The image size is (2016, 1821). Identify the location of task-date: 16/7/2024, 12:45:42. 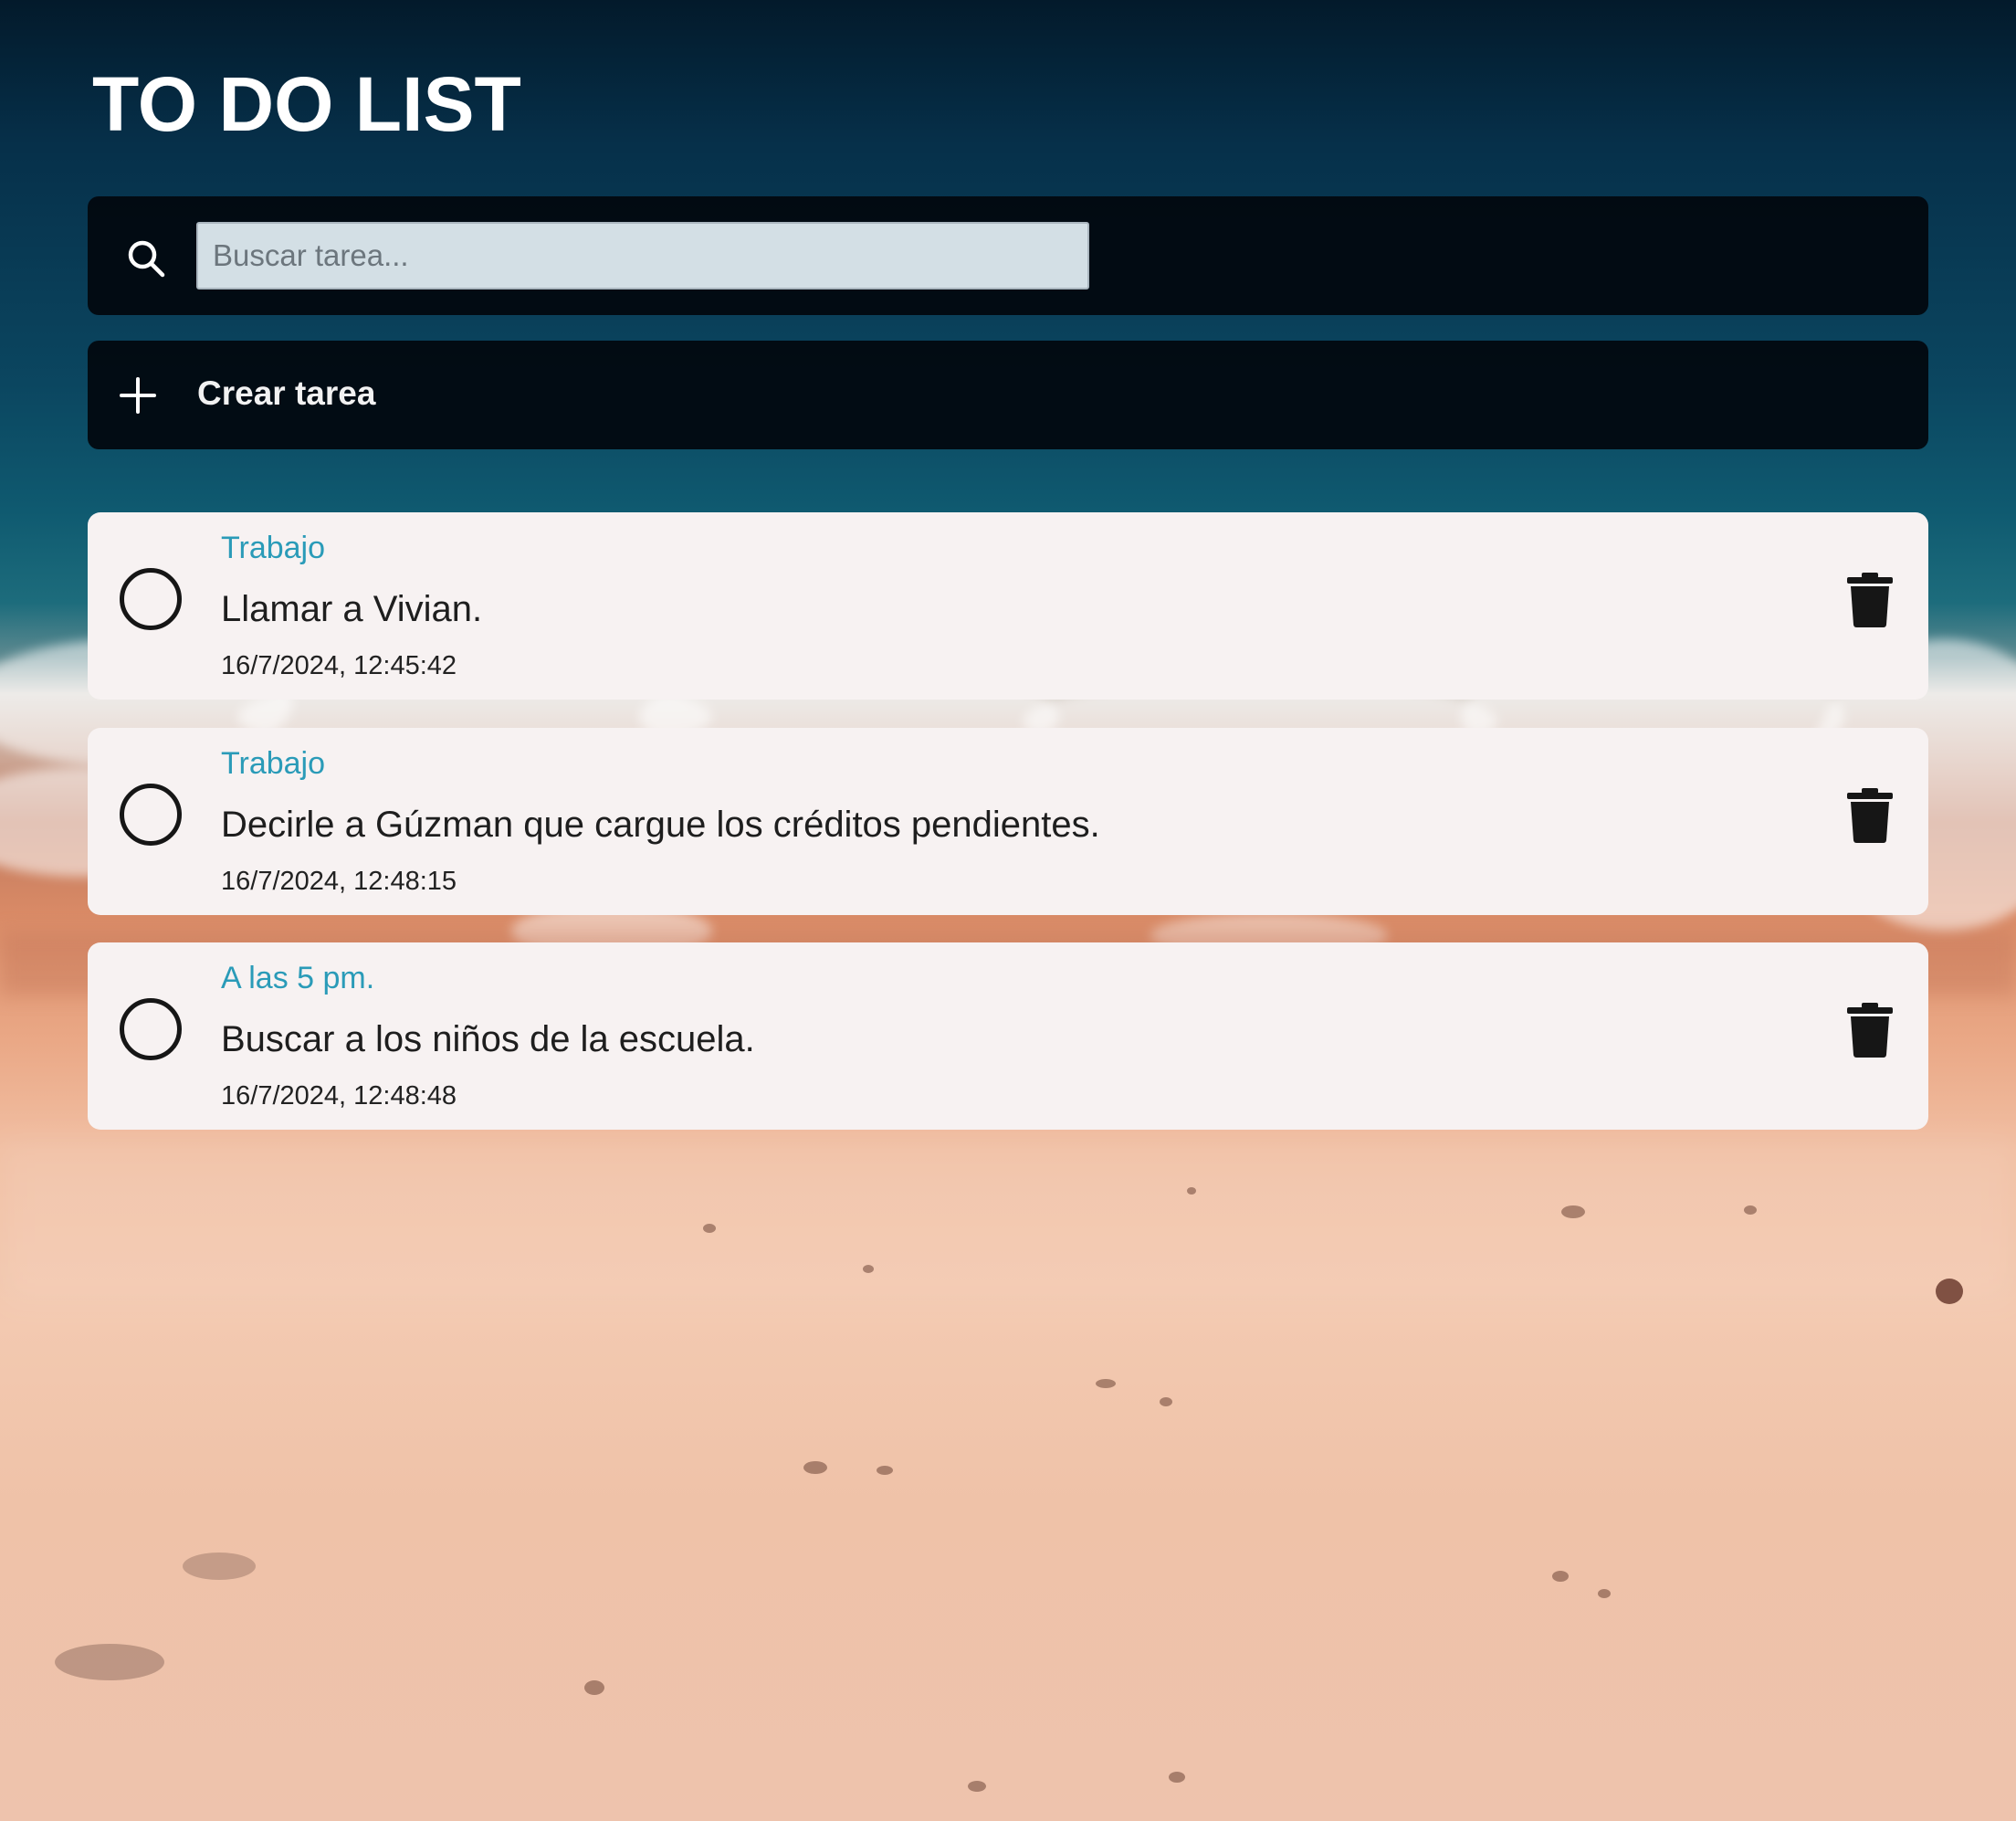
(339, 665).